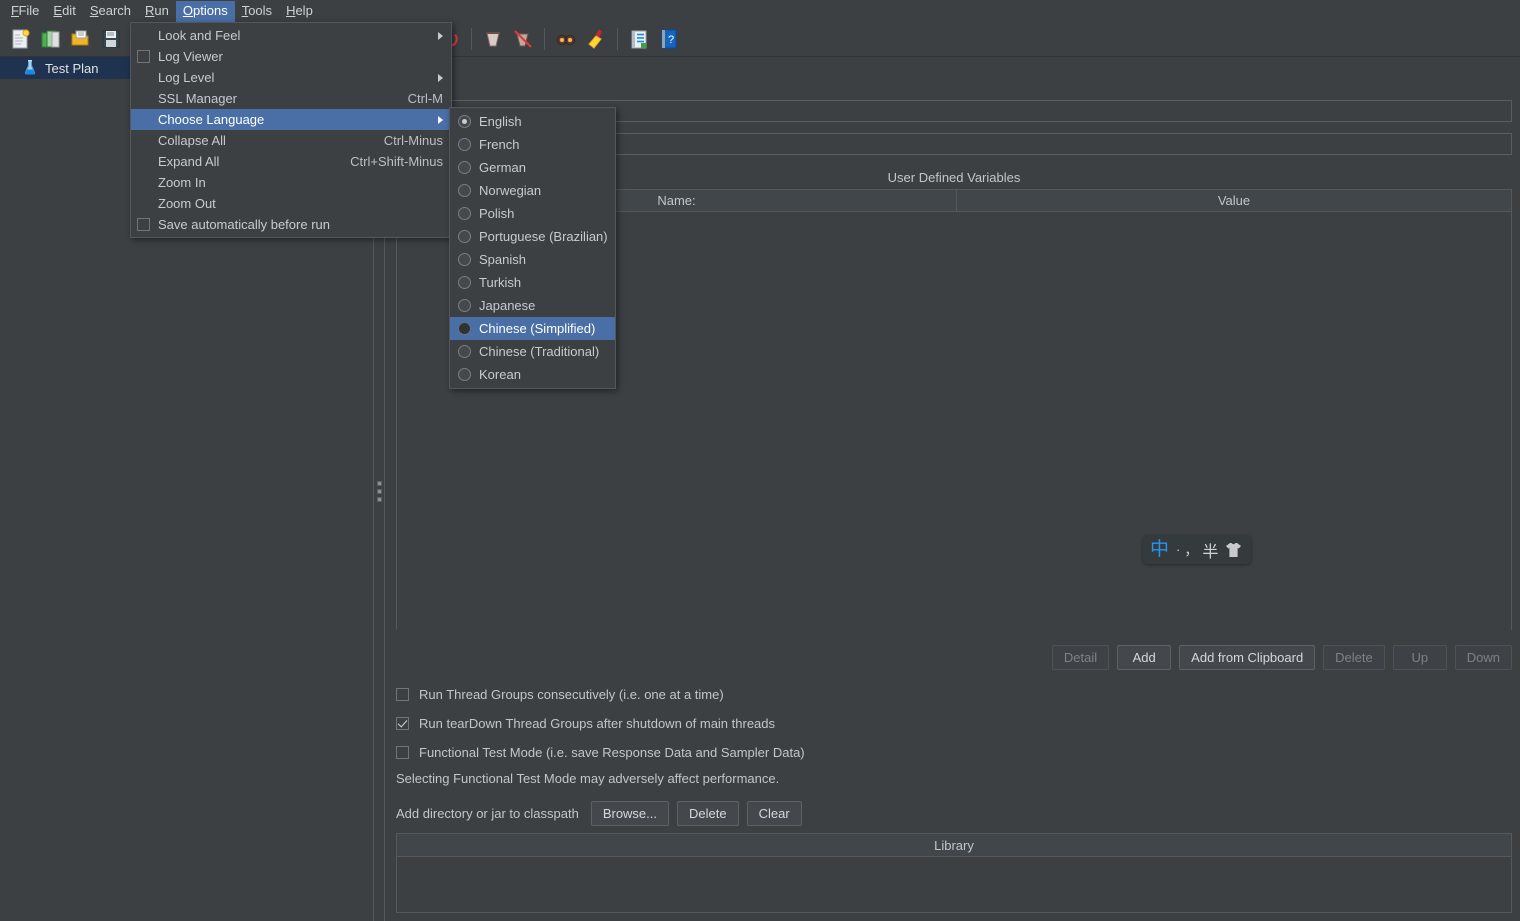 The height and width of the screenshot is (921, 1520). What do you see at coordinates (402, 723) in the screenshot?
I see `run-teardown-checkbox` at bounding box center [402, 723].